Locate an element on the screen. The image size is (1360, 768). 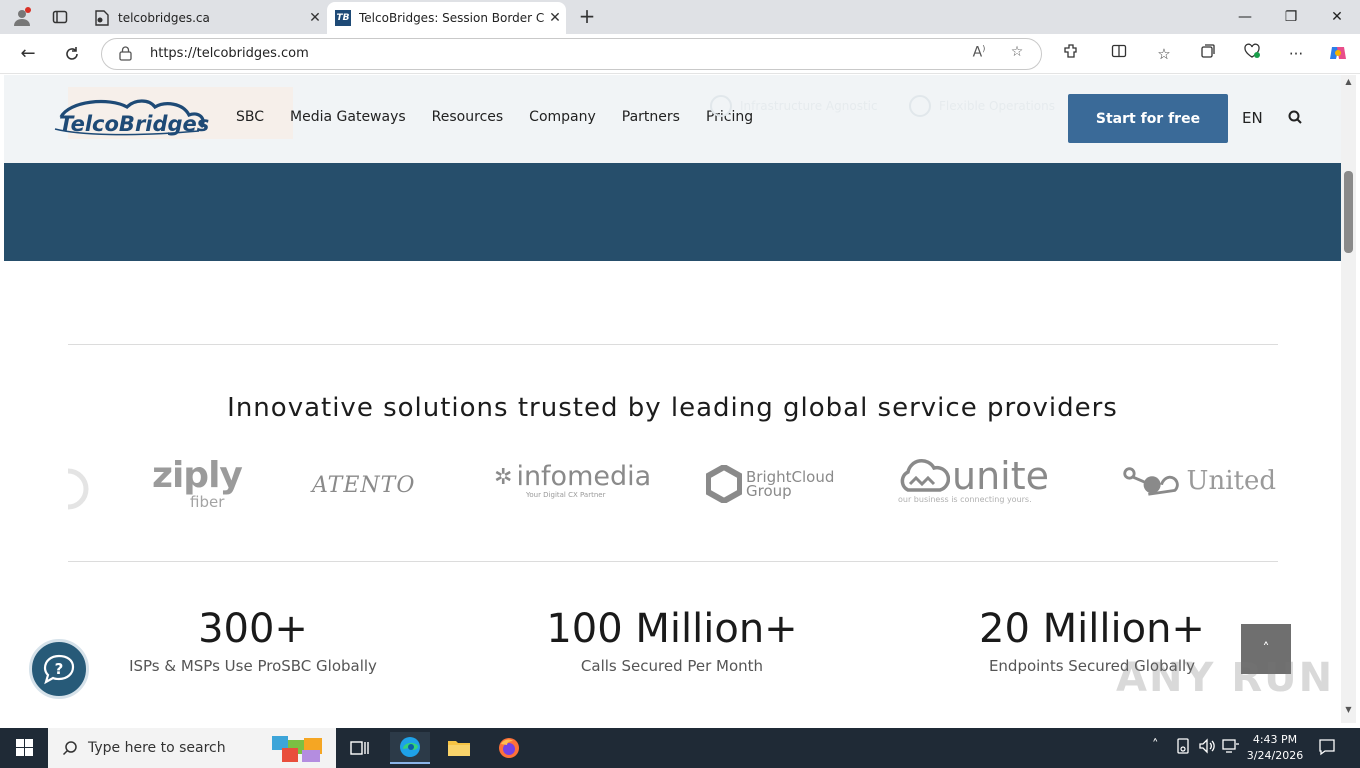
united-network-icon is located at coordinates (1151, 481).